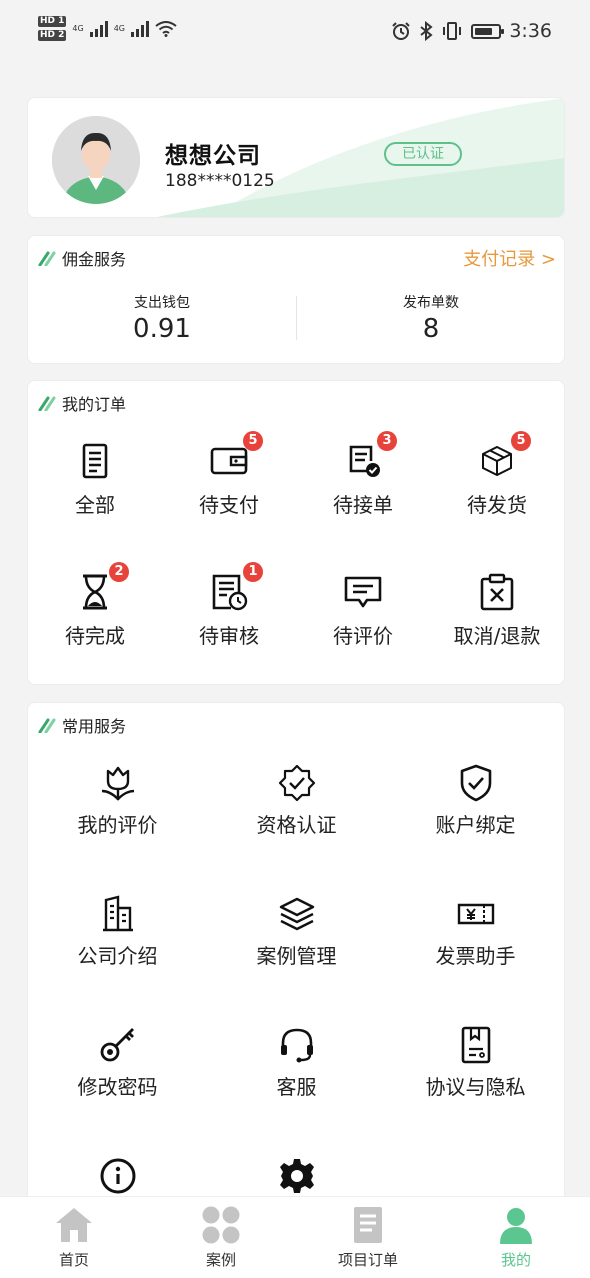  I want to click on order-pending-ship: 5 待发货, so click(497, 474).